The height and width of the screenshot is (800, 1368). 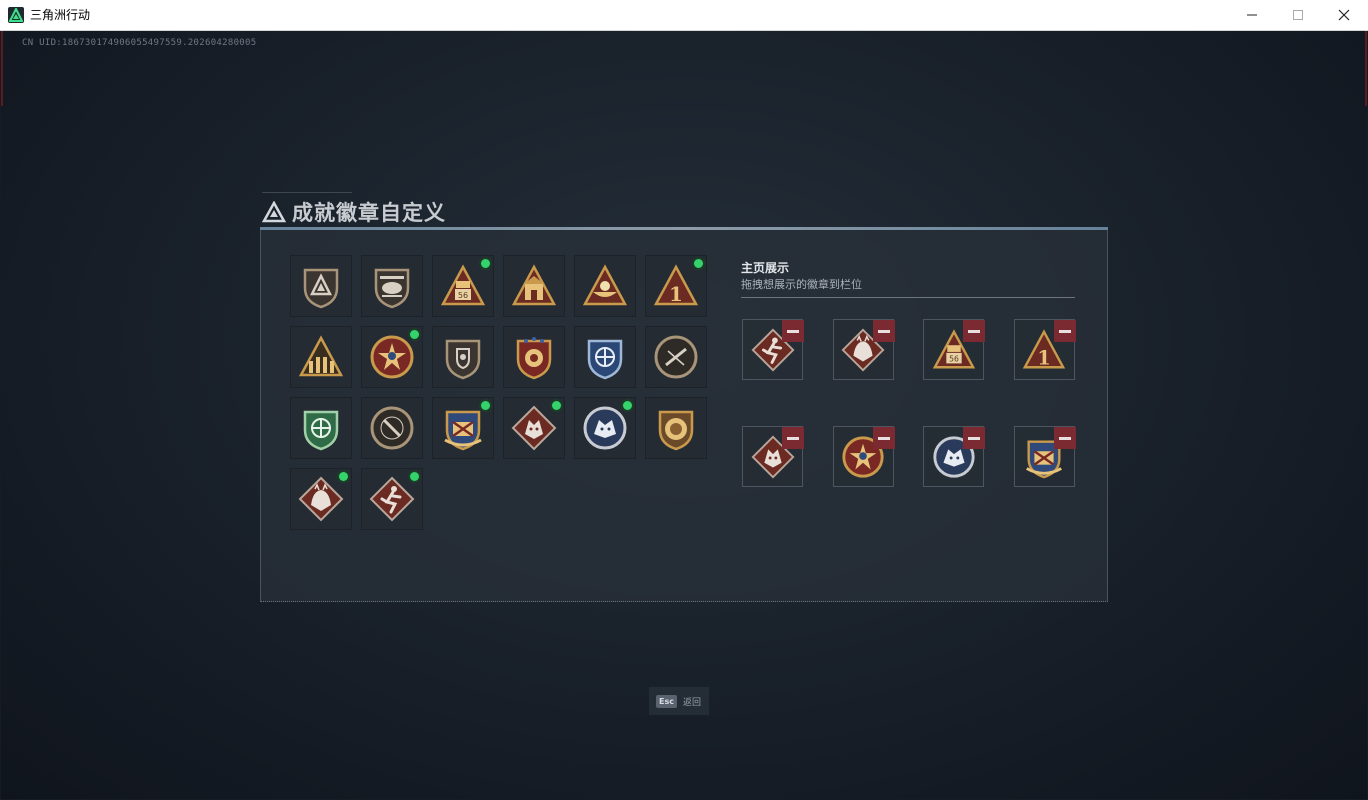 I want to click on back-button: Esc 返回, so click(x=679, y=701).